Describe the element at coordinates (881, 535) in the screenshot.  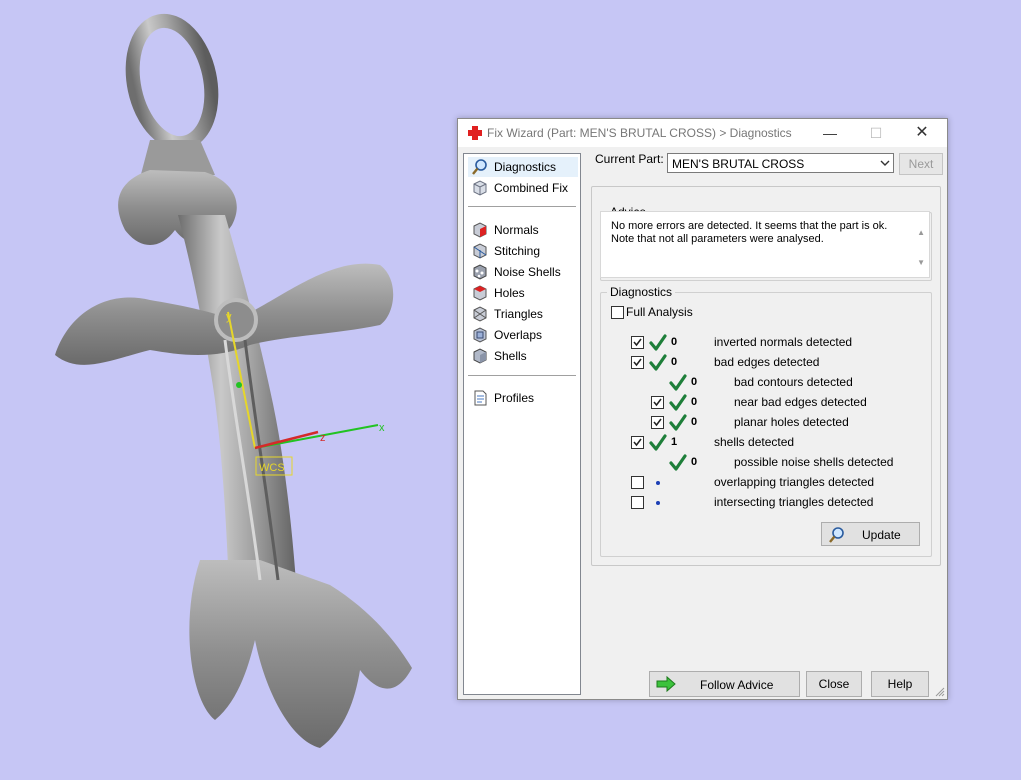
I see `update-label: Update` at that location.